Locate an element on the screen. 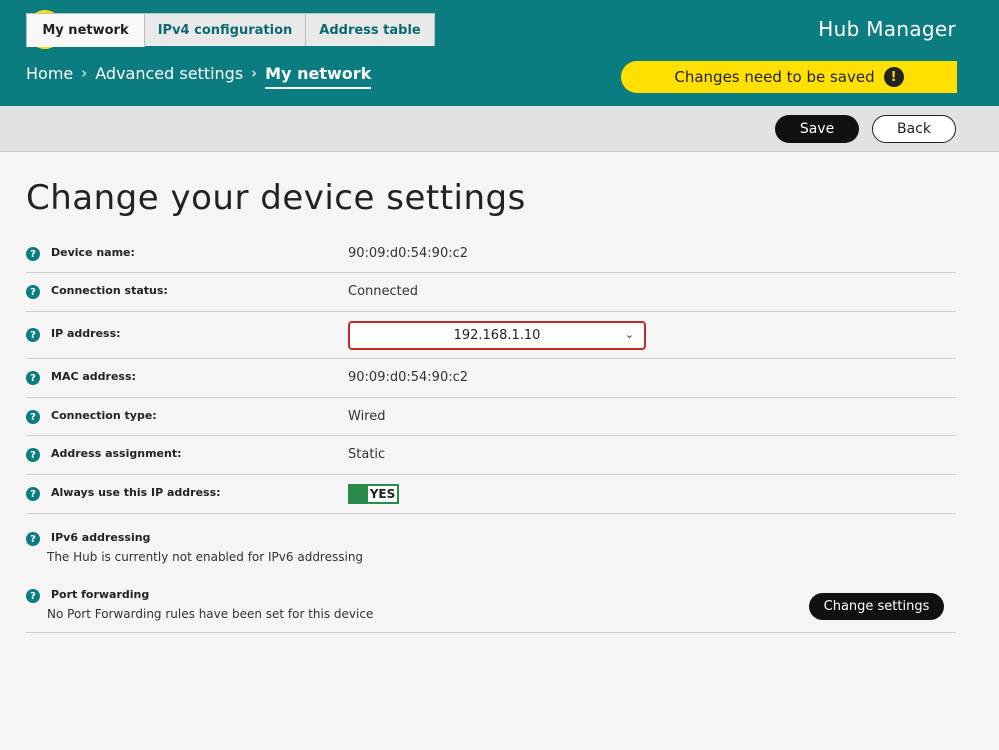 The width and height of the screenshot is (999, 750). page-title: Change your device settings is located at coordinates (276, 198).